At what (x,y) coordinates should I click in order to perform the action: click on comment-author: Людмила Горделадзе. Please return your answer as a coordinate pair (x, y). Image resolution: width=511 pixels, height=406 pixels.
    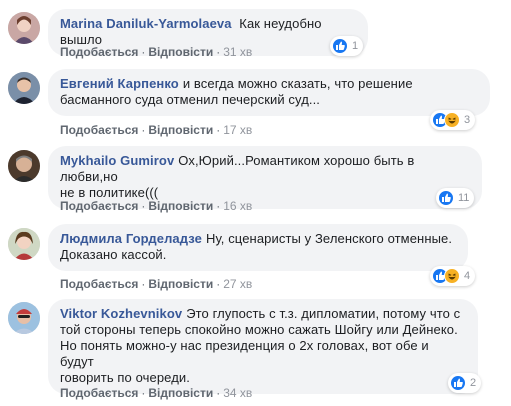
    Looking at the image, I should click on (131, 238).